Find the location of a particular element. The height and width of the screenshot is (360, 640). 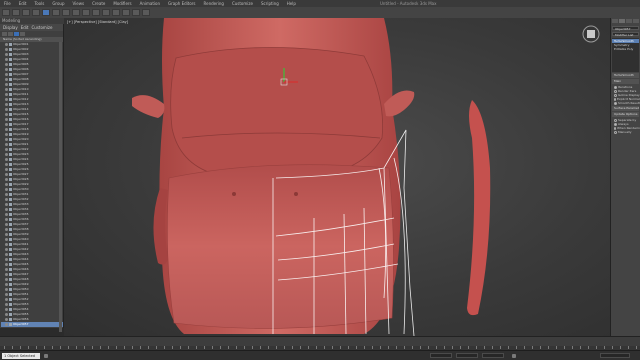

menu-item-file: File is located at coordinates (7, 3).